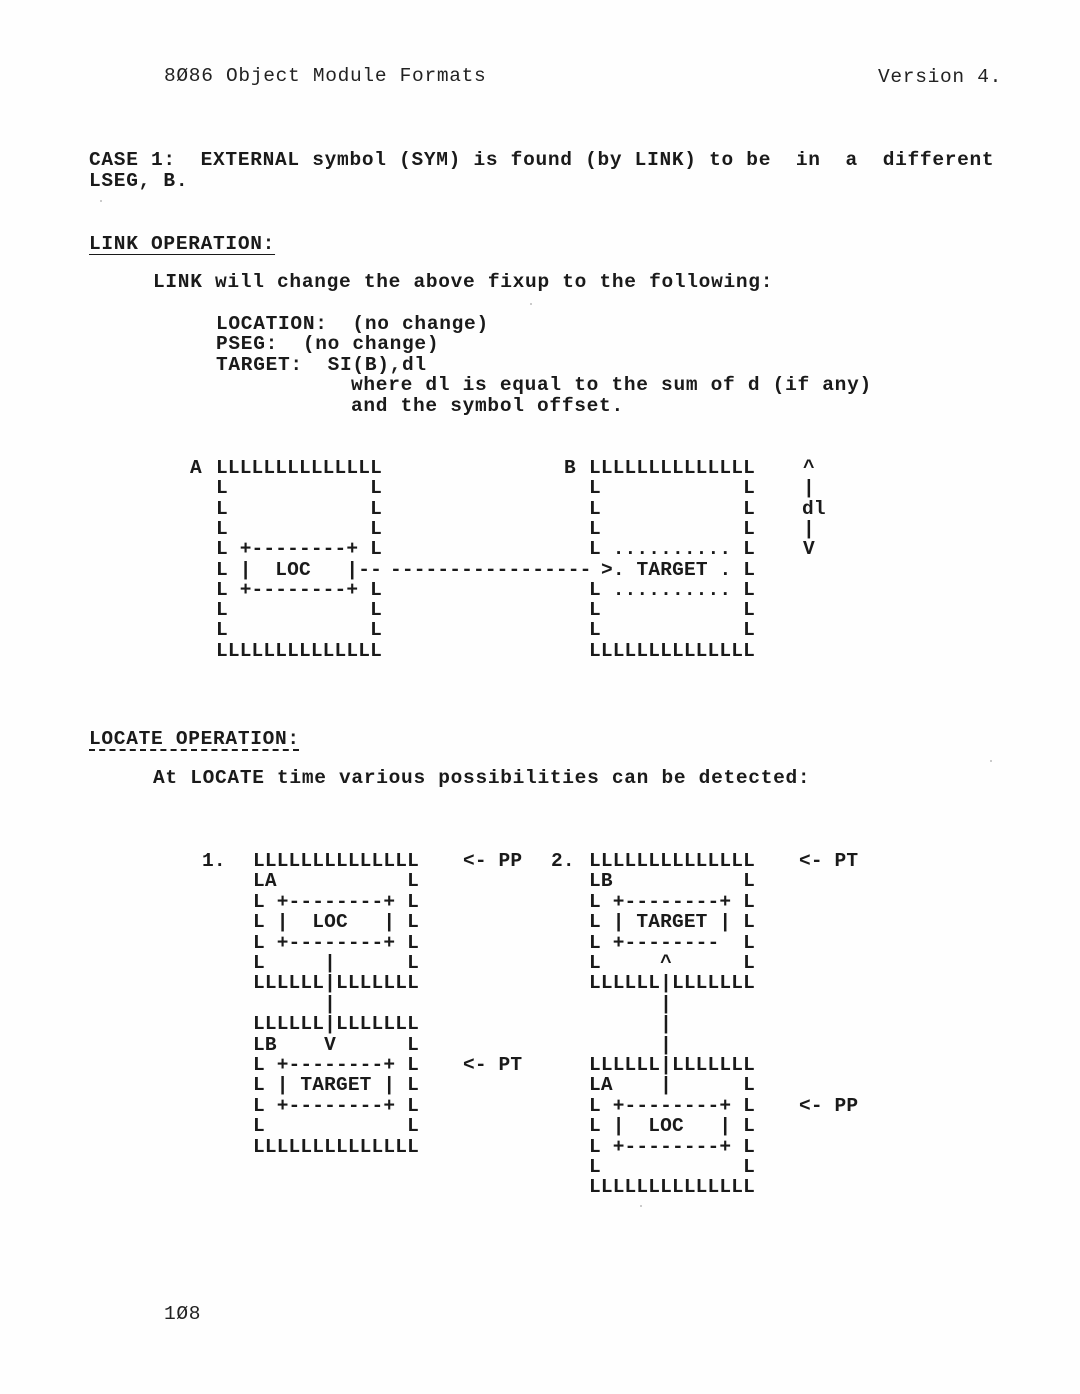  Describe the element at coordinates (299, 570) in the screenshot. I see `segment-a-row: L | LOC |--` at that location.